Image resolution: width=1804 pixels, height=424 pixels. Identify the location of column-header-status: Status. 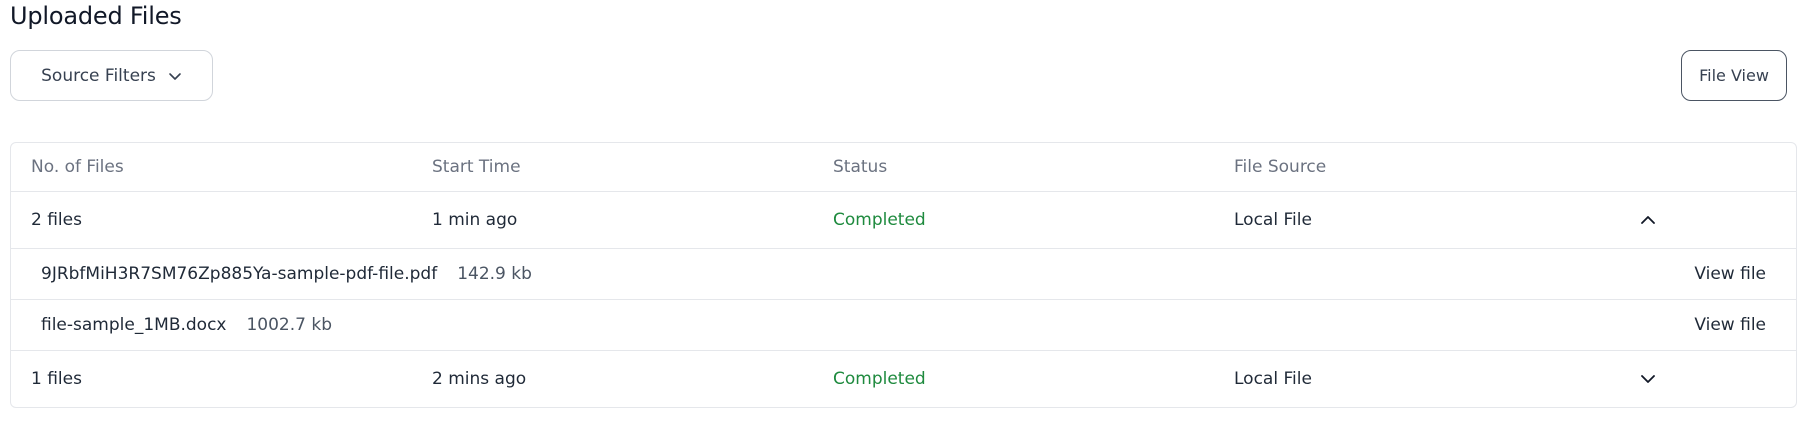
(860, 167).